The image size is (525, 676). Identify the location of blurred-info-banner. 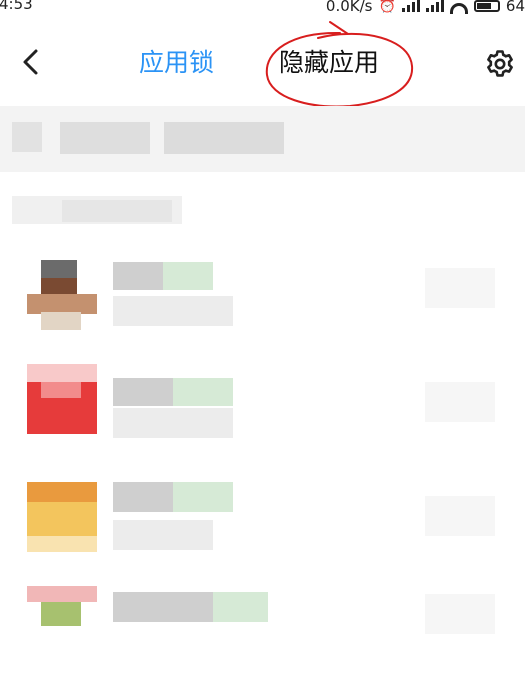
(262, 139).